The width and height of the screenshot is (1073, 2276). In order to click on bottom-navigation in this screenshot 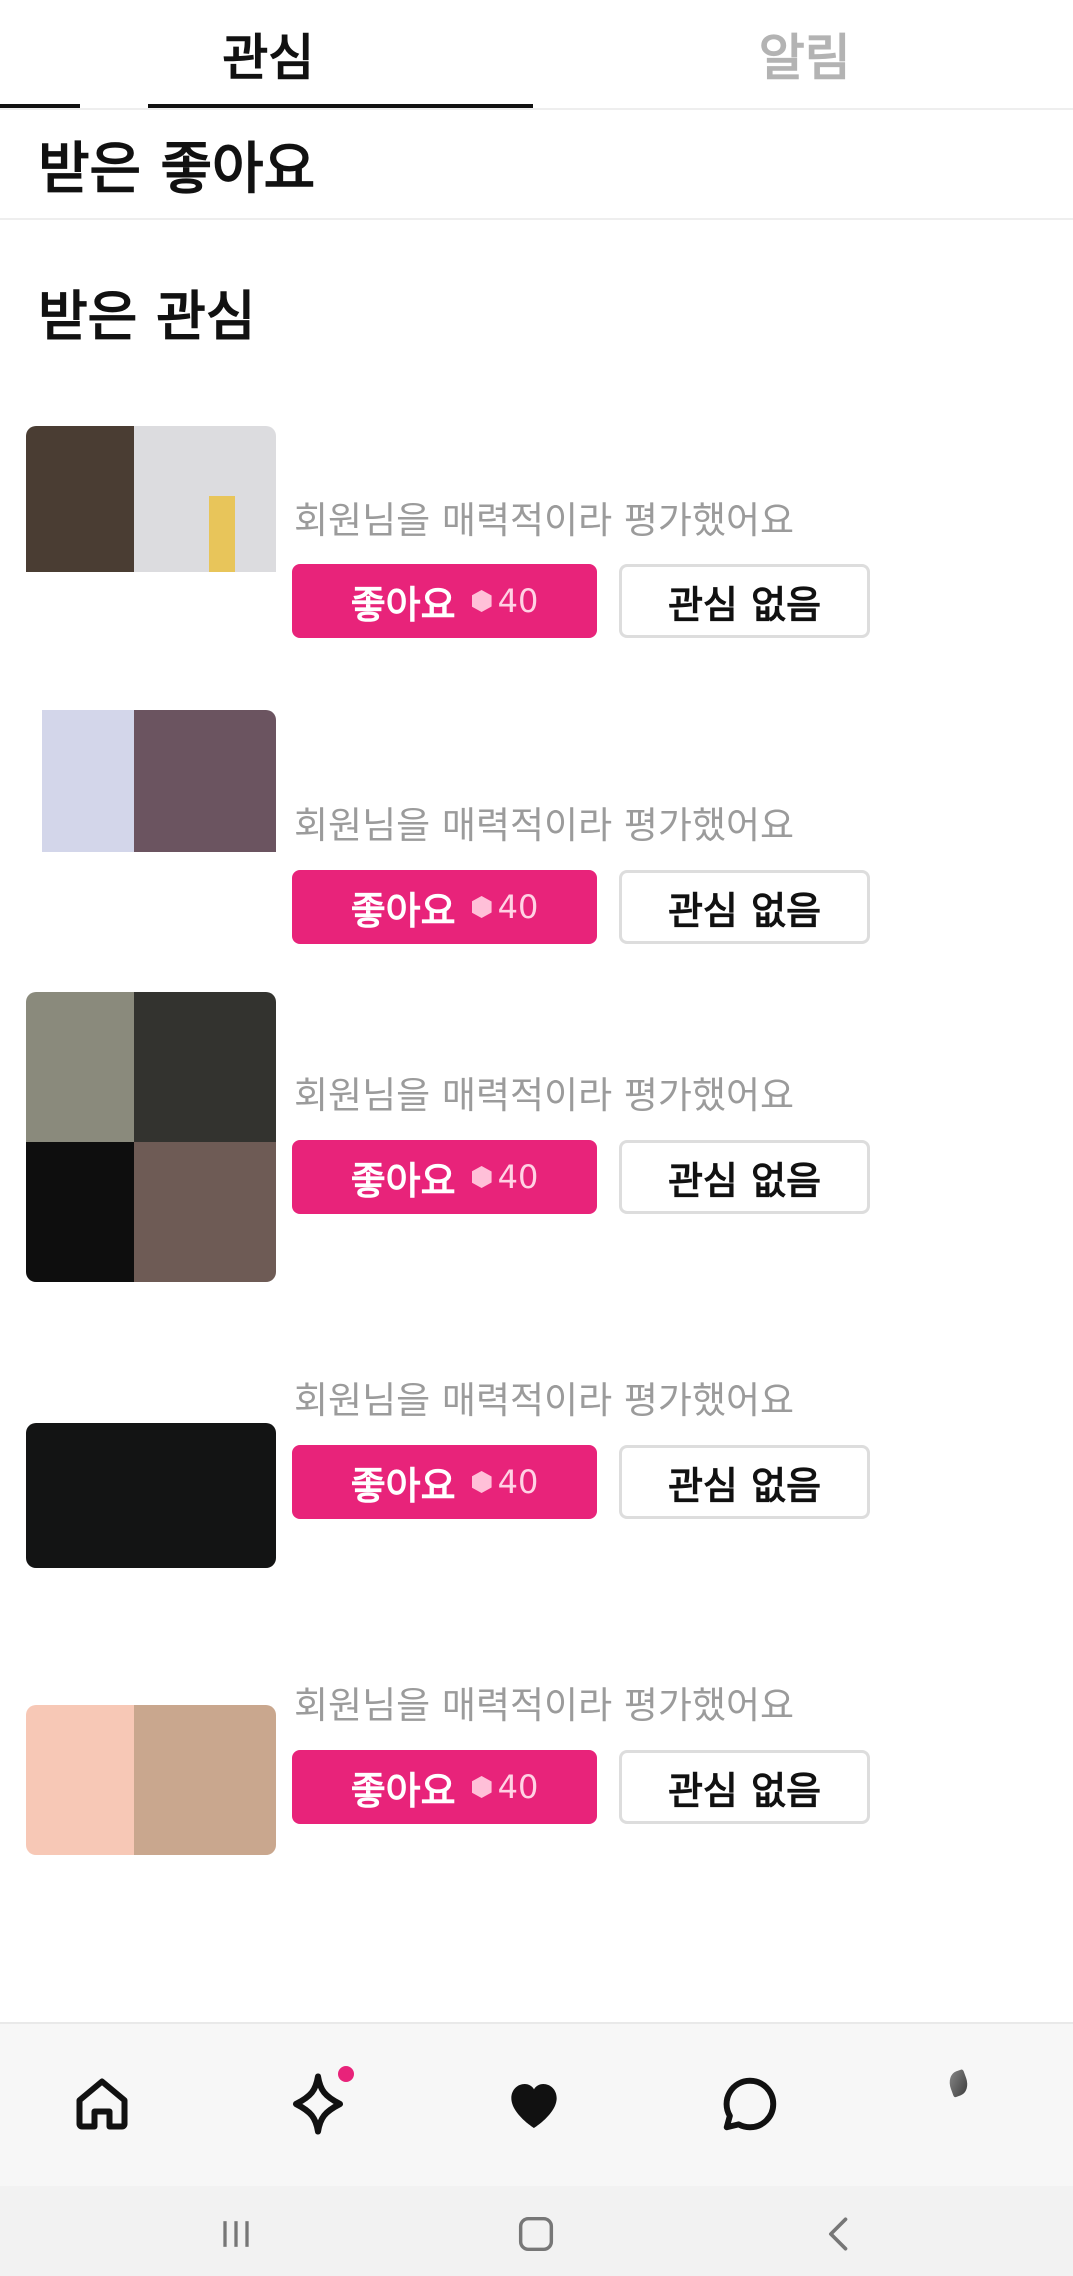, I will do `click(536, 2104)`.